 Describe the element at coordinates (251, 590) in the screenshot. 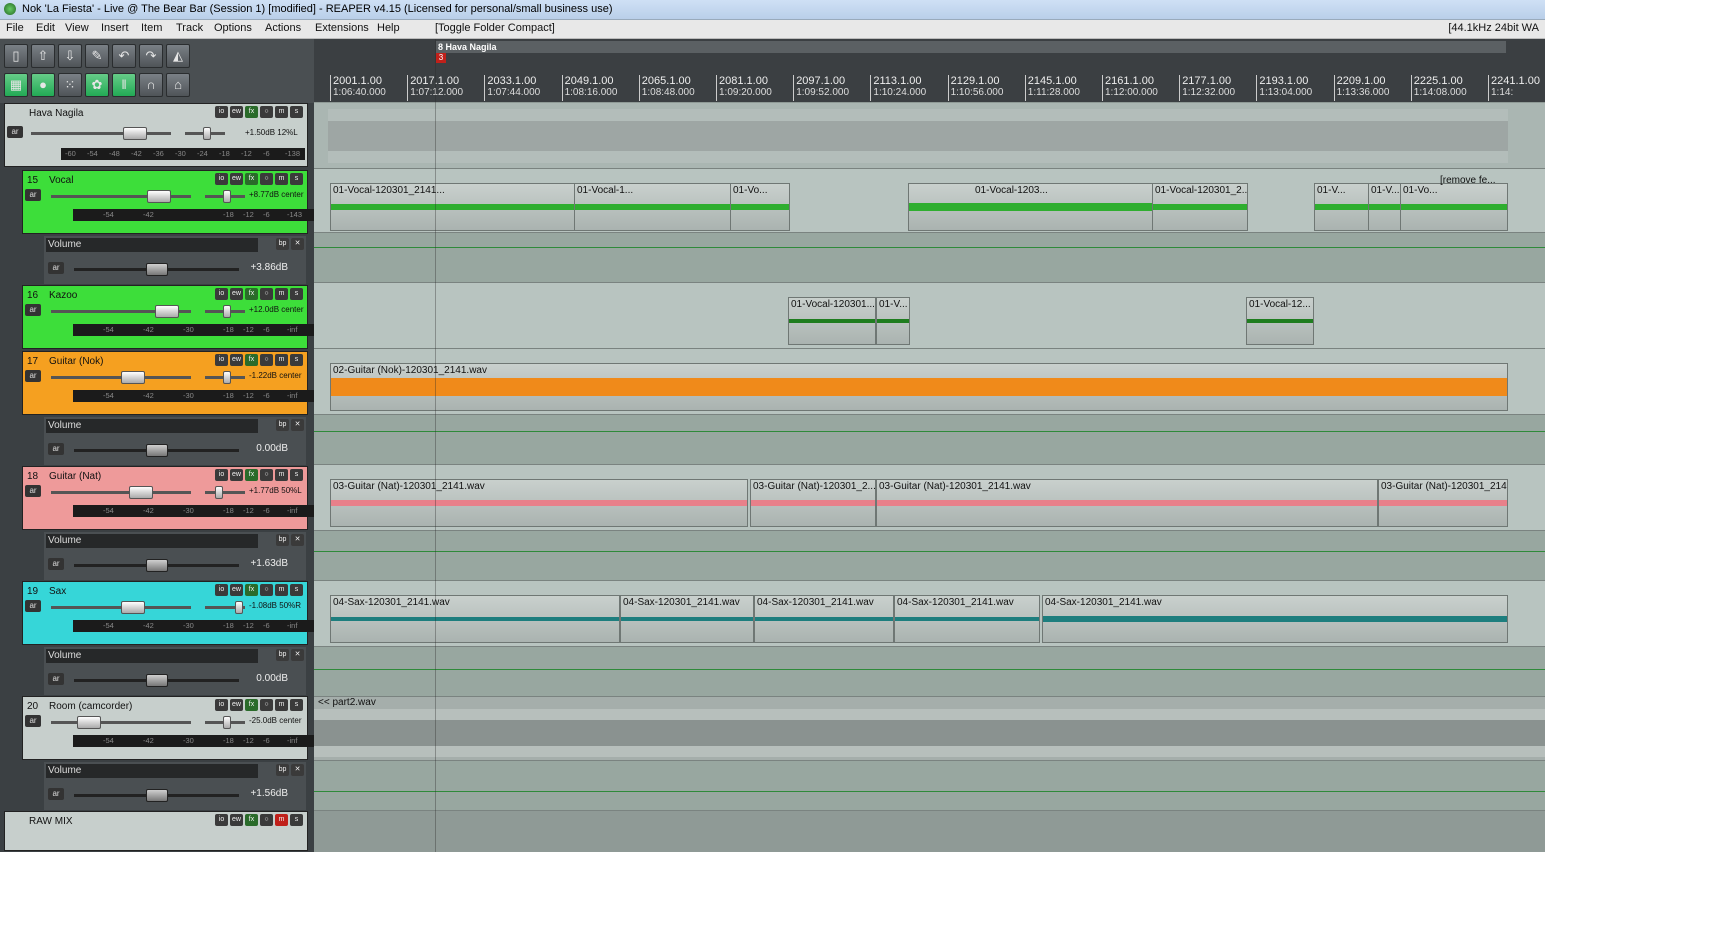

I see `fx-button: fx` at that location.